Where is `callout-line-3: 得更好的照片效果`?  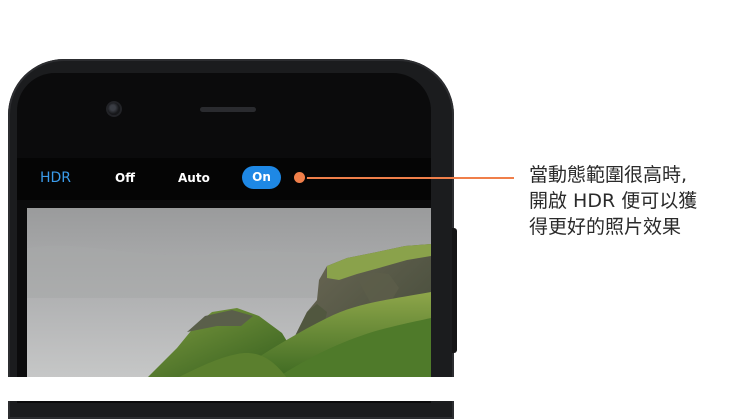 callout-line-3: 得更好的照片效果 is located at coordinates (605, 227).